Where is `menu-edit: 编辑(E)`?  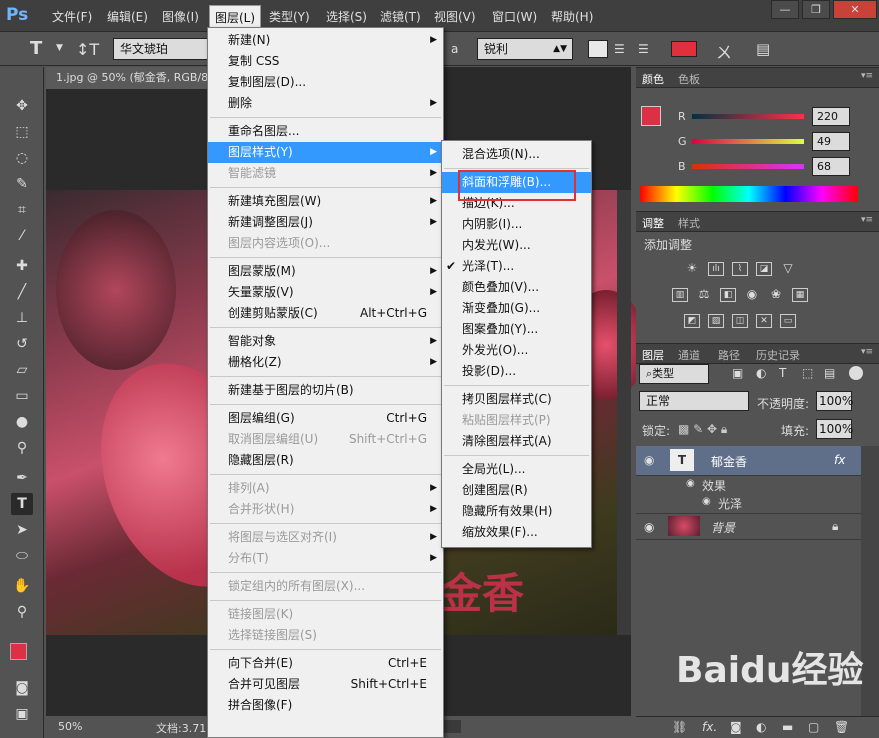
menu-edit: 编辑(E) is located at coordinates (127, 16).